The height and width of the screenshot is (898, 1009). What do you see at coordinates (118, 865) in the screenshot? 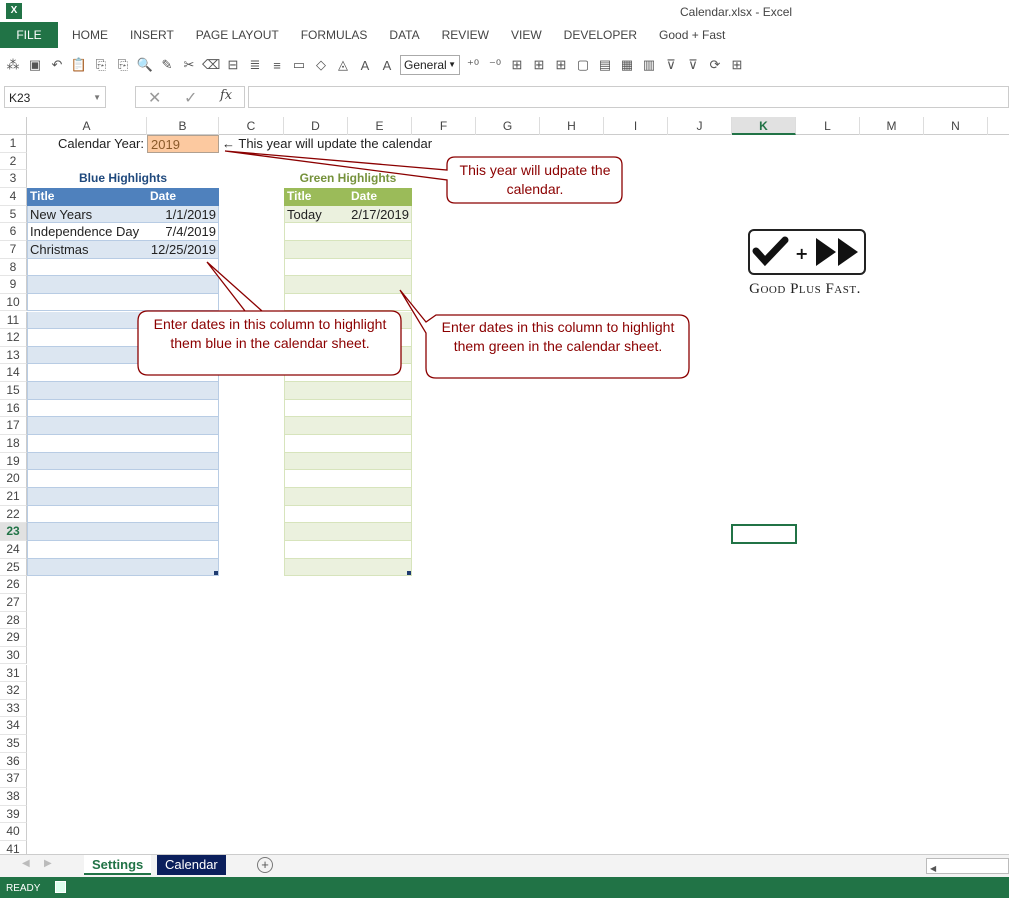
I see `tab-settings: Settings` at bounding box center [118, 865].